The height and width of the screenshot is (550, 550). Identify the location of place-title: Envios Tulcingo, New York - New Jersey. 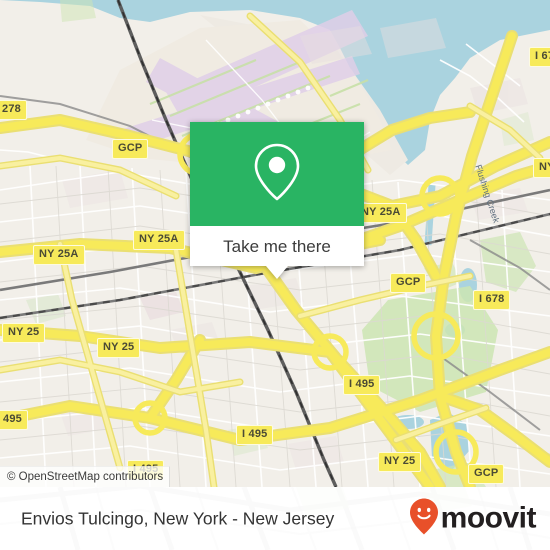
(178, 518).